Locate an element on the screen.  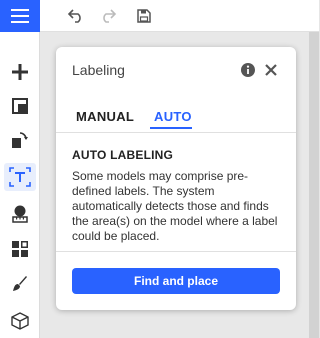
undo-button is located at coordinates (76, 16).